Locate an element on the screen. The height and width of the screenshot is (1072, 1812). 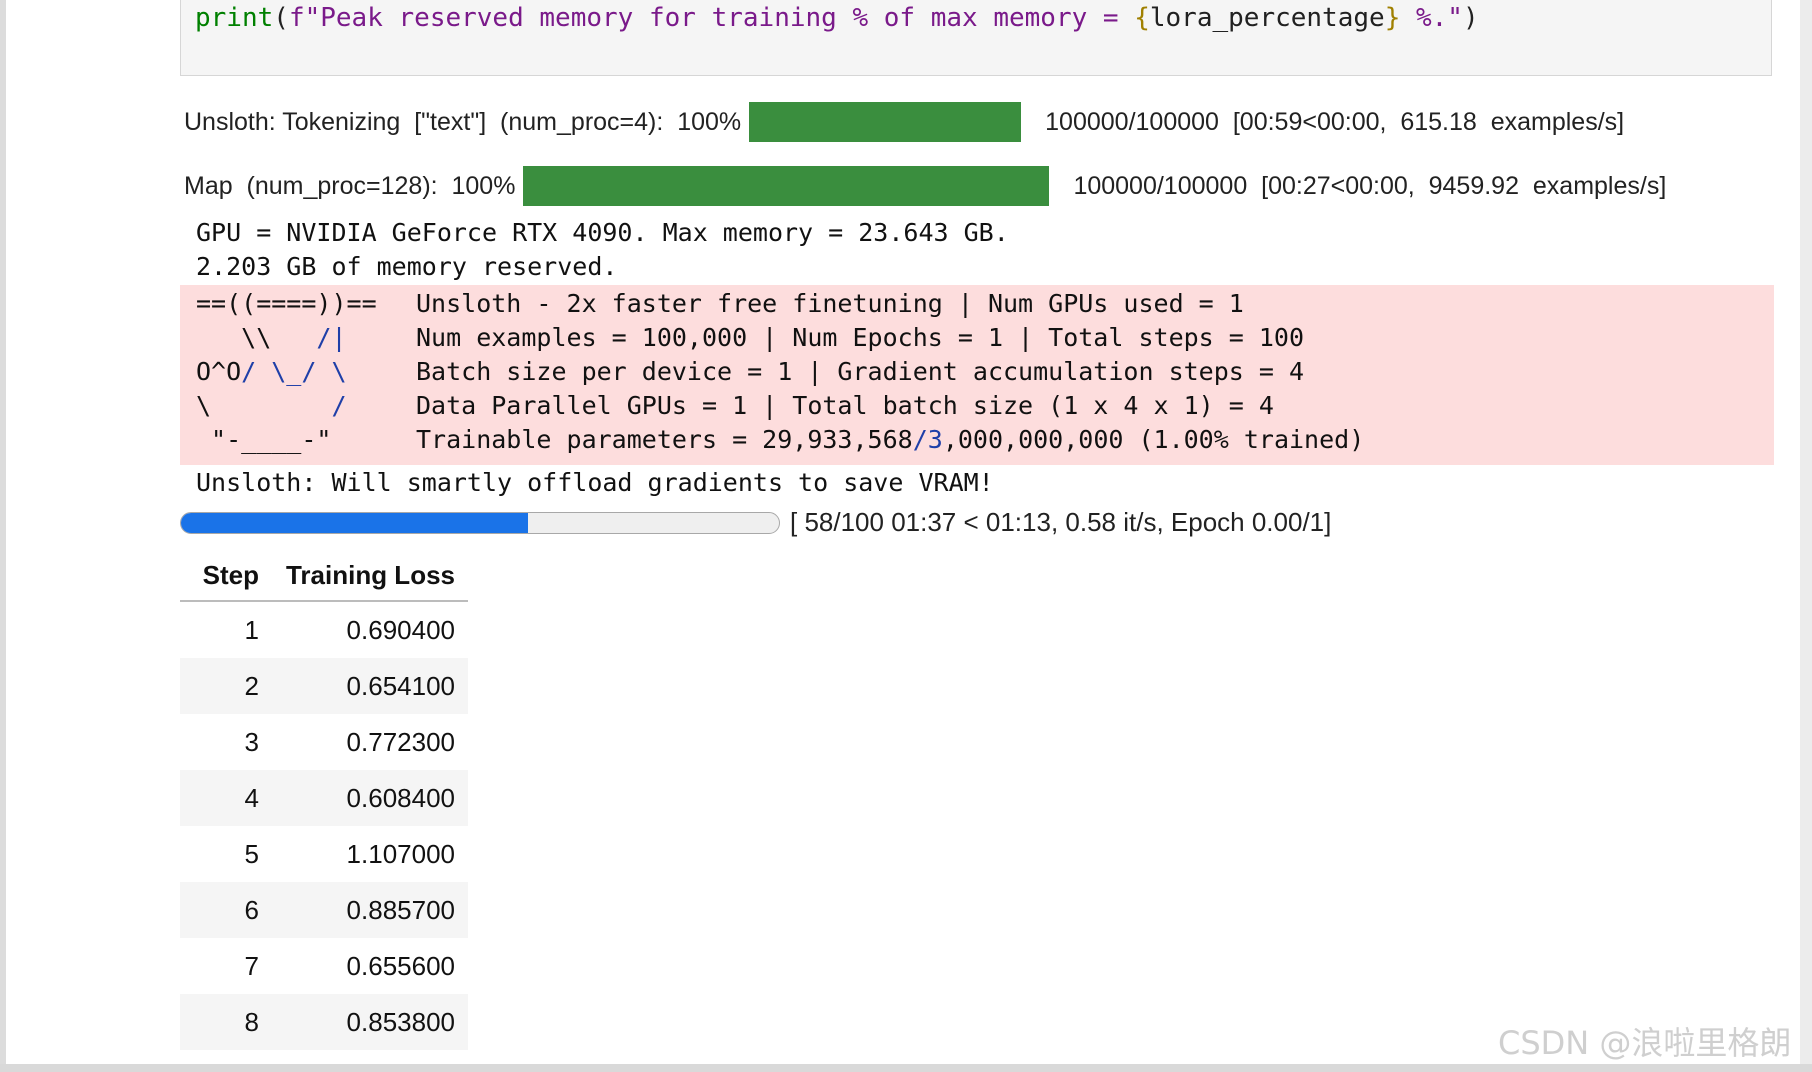
code-variable: lora_percentage is located at coordinates (1267, 18).